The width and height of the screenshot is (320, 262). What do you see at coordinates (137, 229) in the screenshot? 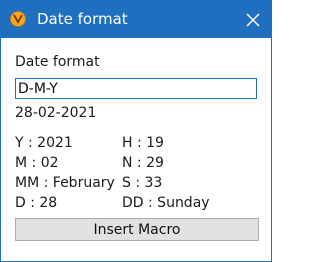
I see `insert-macro-button: Insert Macro` at bounding box center [137, 229].